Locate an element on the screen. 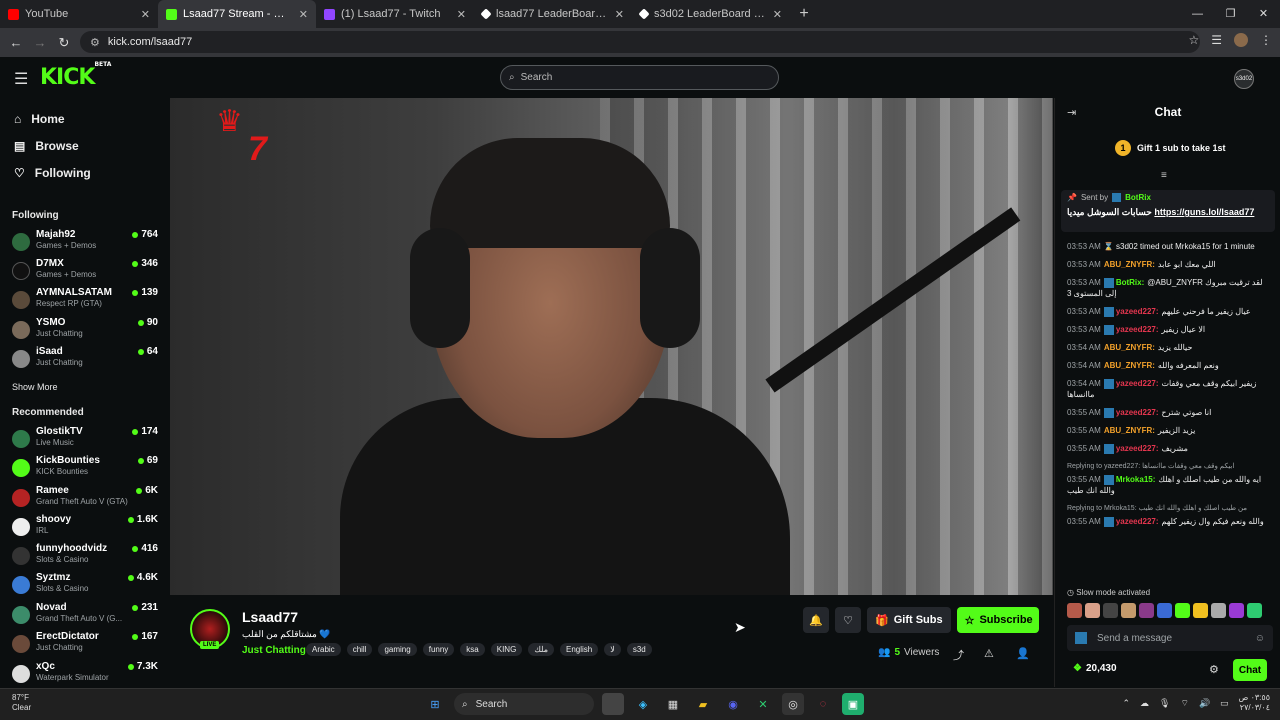  sidebar-channel: ErectDictator Just Chatting 167 is located at coordinates (87, 644).